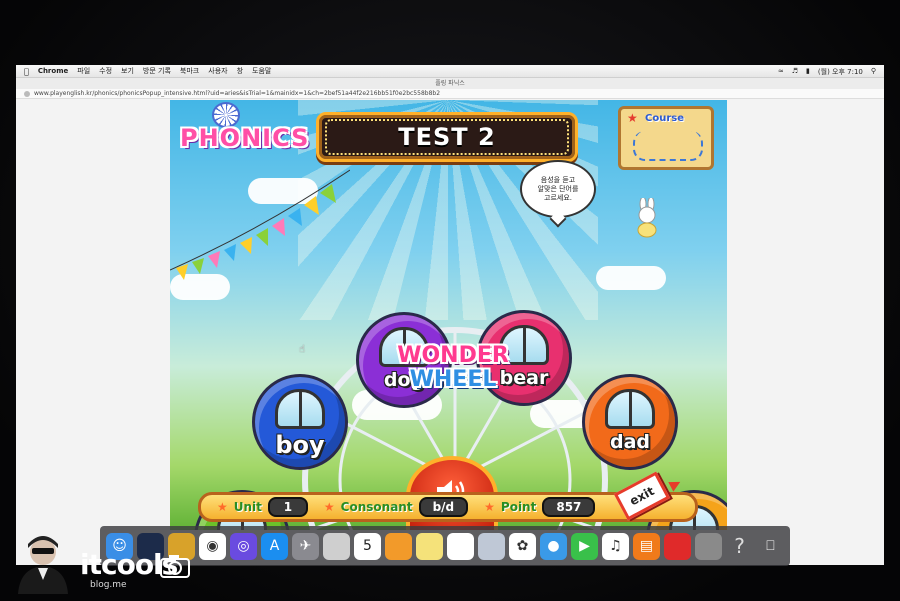  Describe the element at coordinates (261, 71) in the screenshot. I see `menu-item-help: 도움말` at that location.